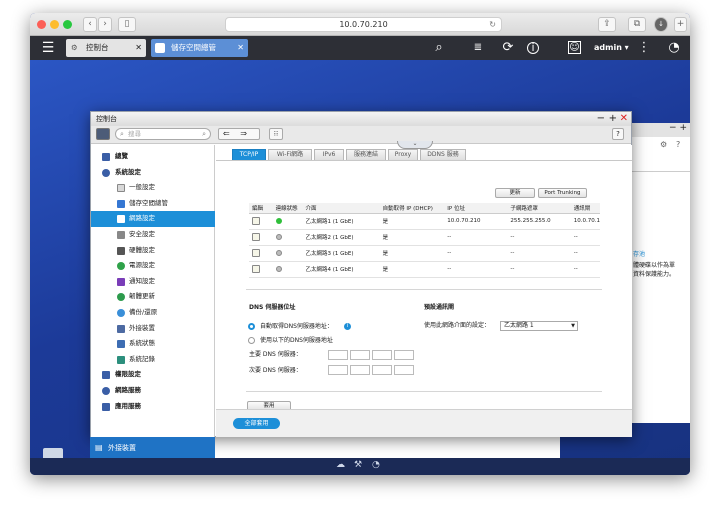 Image resolution: width=720 pixels, height=518 pixels. Describe the element at coordinates (415, 145) in the screenshot. I see `collapse-icon: ⌄` at that location.